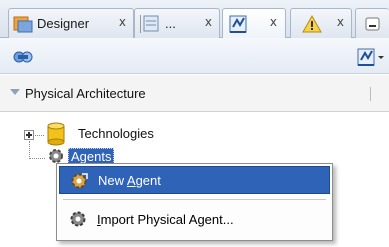 Image resolution: width=389 pixels, height=247 pixels. What do you see at coordinates (29, 135) in the screenshot?
I see `expand-technologies-icon` at bounding box center [29, 135].